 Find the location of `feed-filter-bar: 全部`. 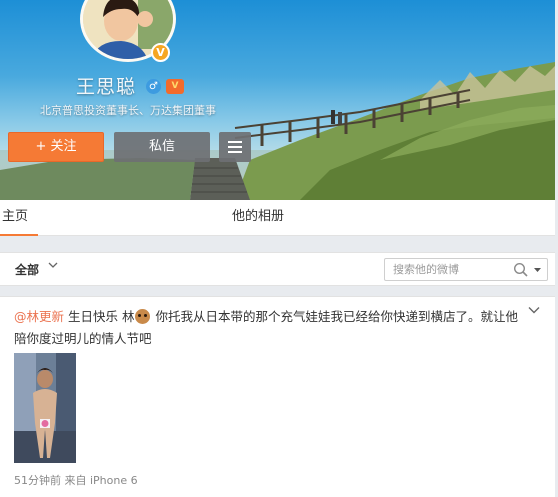

feed-filter-bar: 全部 is located at coordinates (277, 269).